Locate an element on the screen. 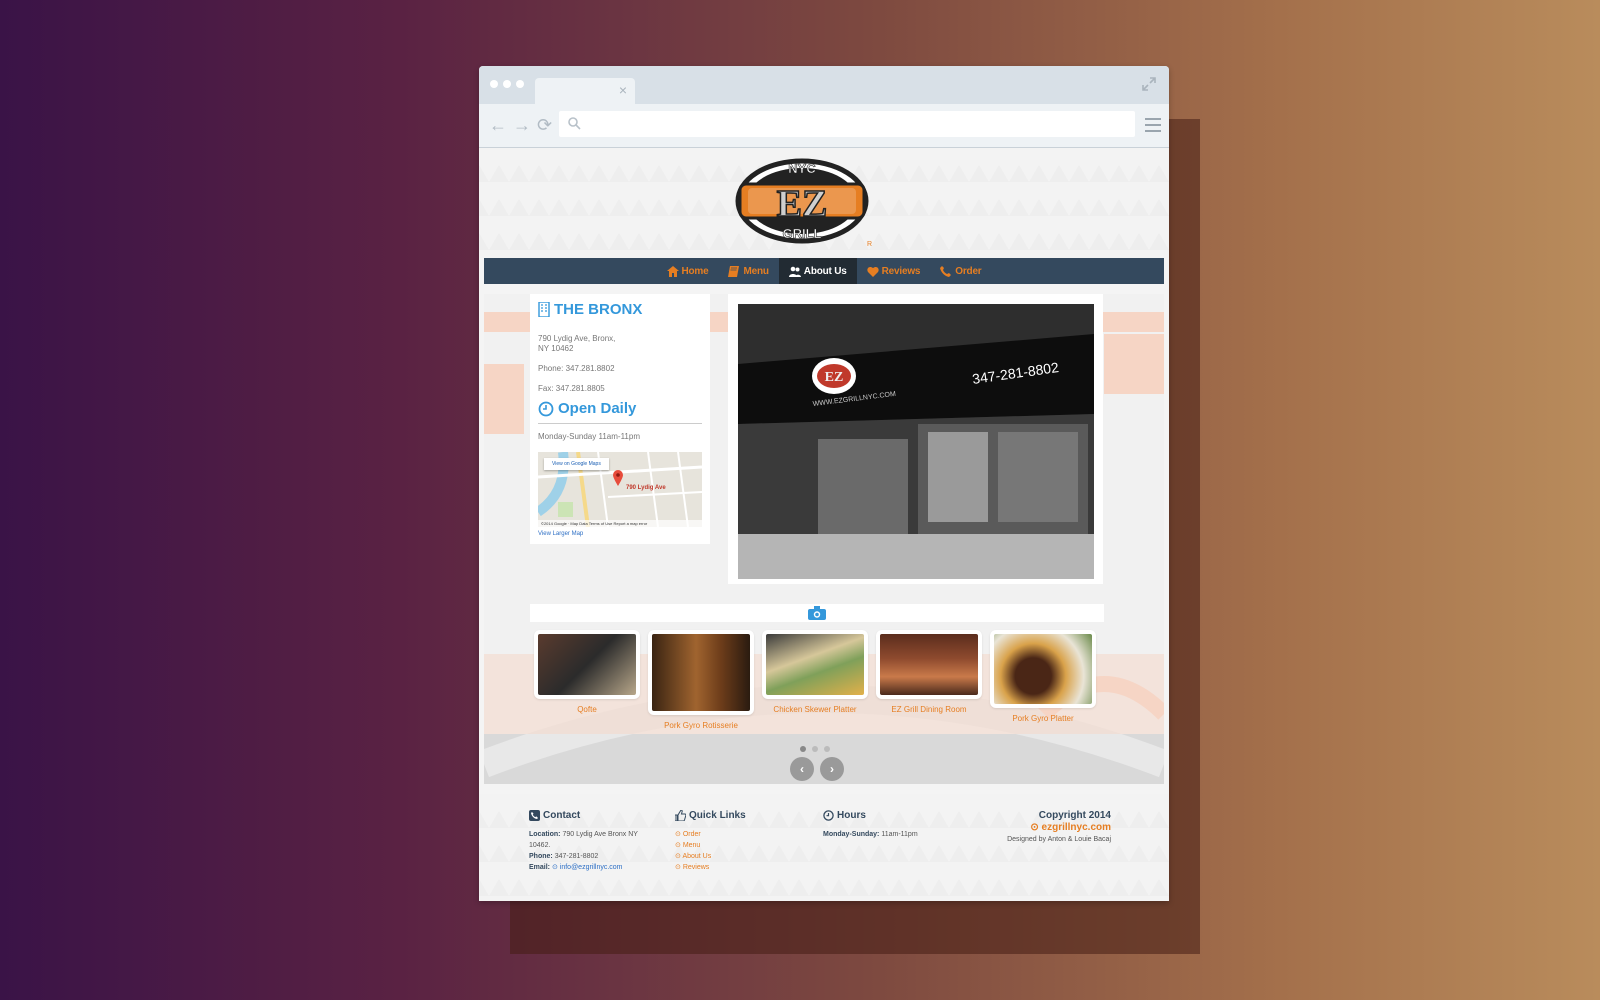 The image size is (1600, 1000). heart-icon is located at coordinates (873, 271).